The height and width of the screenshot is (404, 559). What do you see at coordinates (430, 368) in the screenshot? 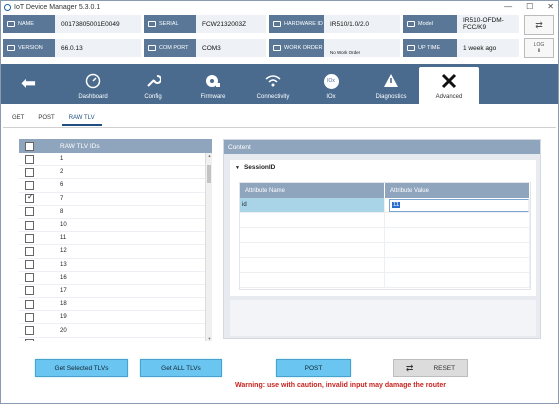
I see `reset-button: ⇄ RESET` at bounding box center [430, 368].